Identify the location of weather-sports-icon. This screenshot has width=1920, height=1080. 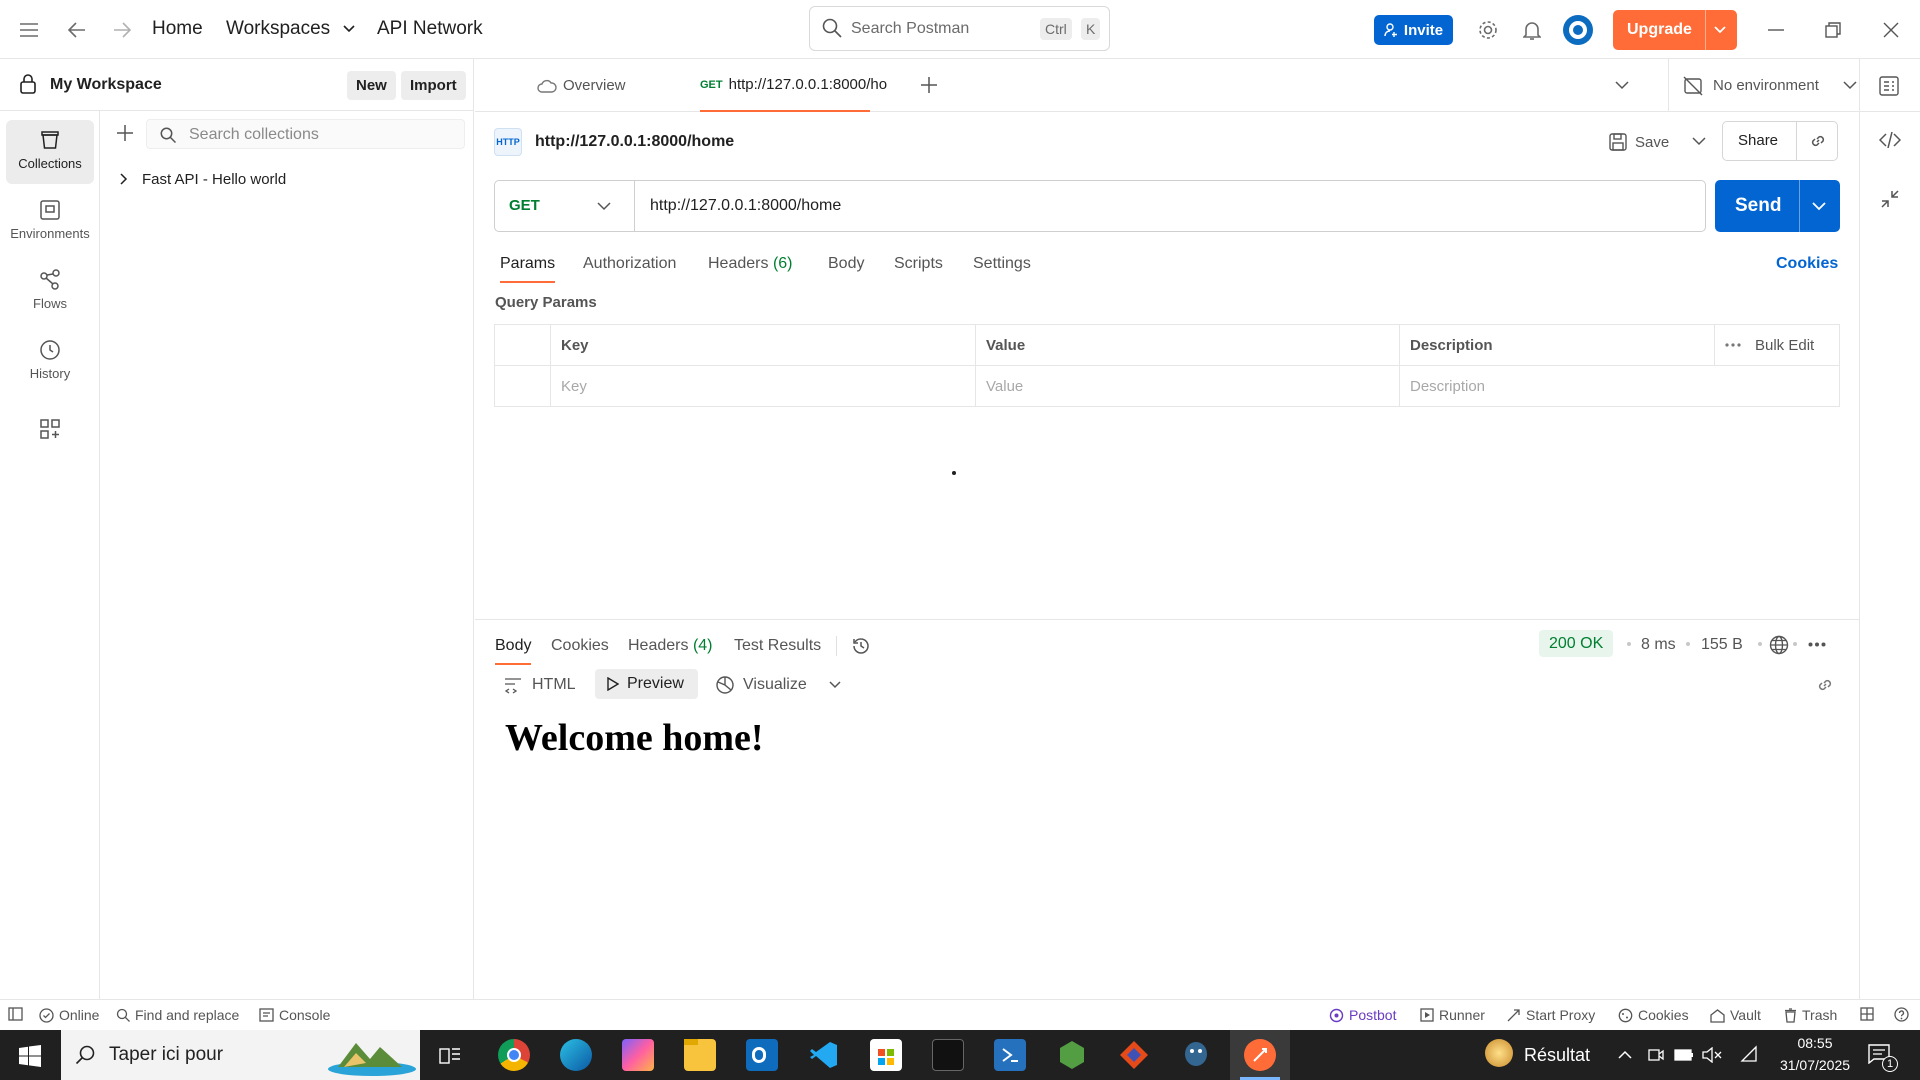
(1499, 1053).